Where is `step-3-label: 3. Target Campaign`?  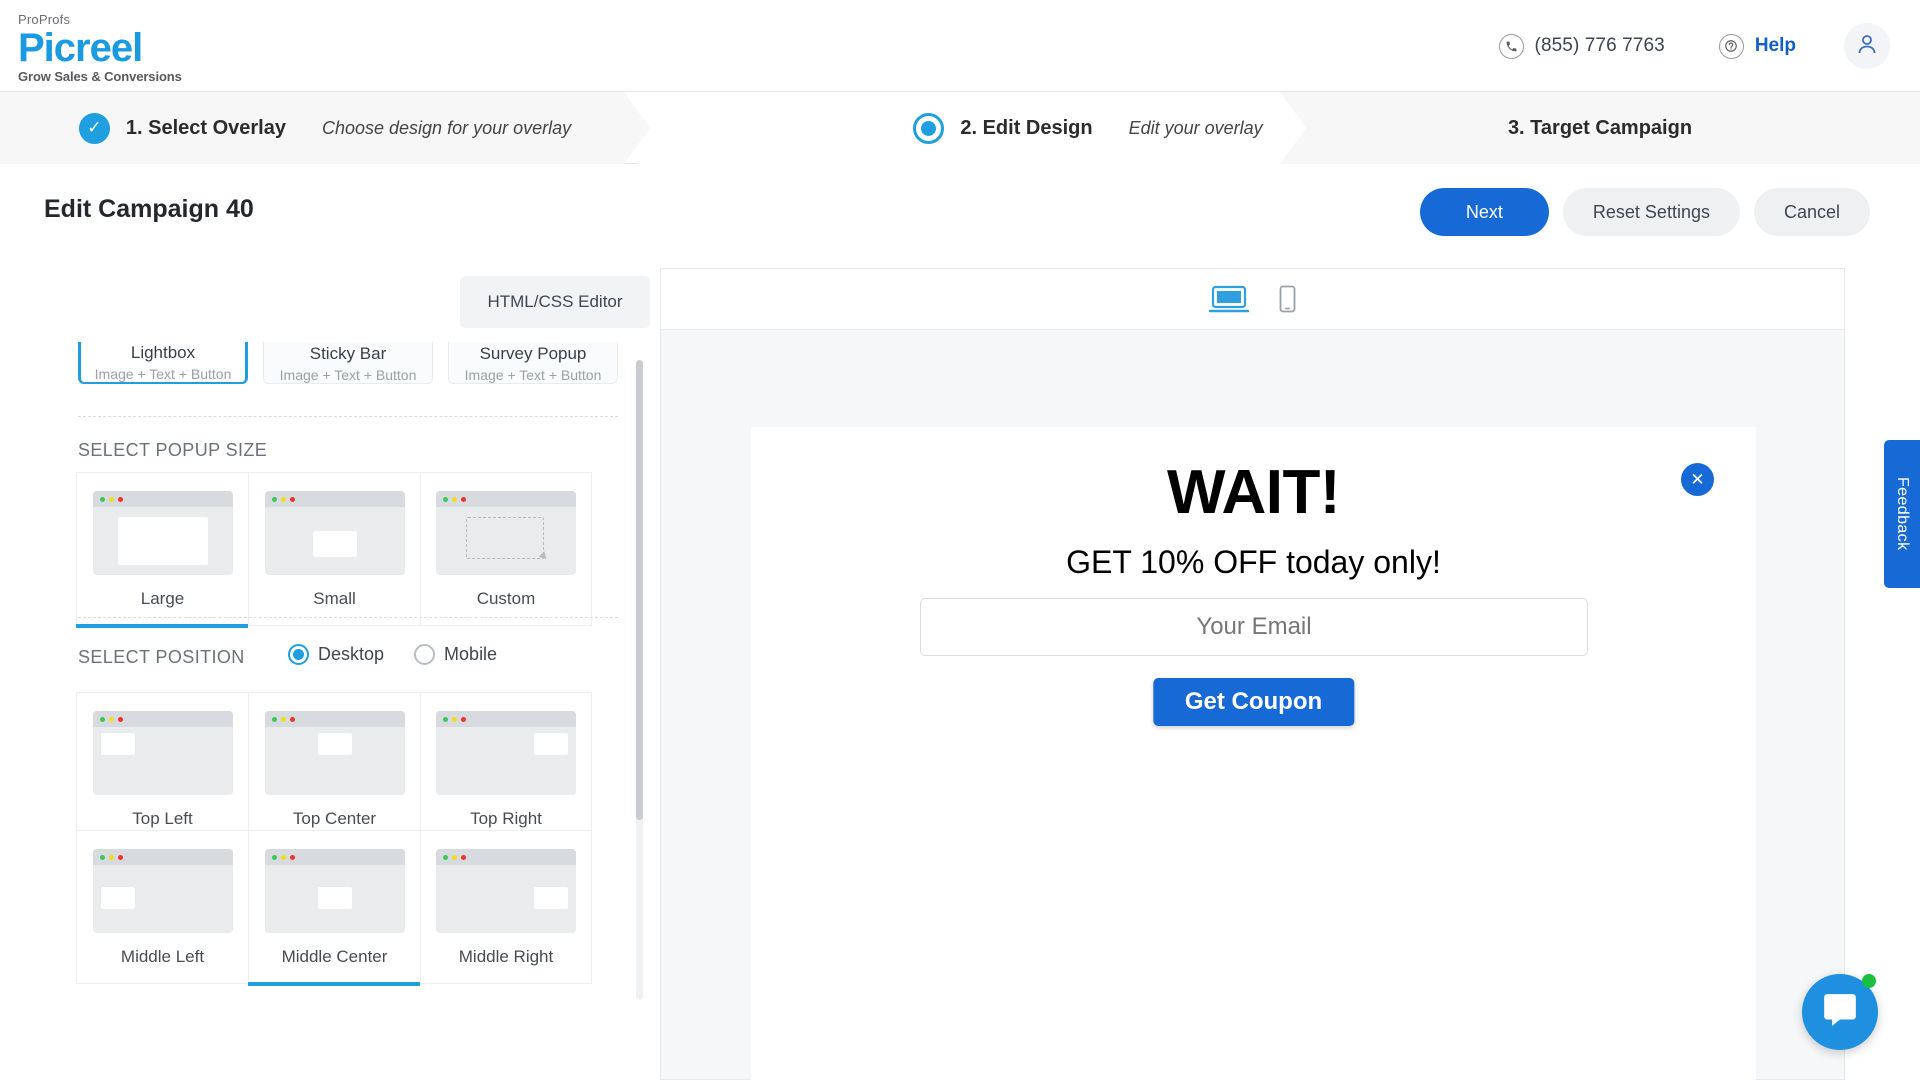 step-3-label: 3. Target Campaign is located at coordinates (1600, 127).